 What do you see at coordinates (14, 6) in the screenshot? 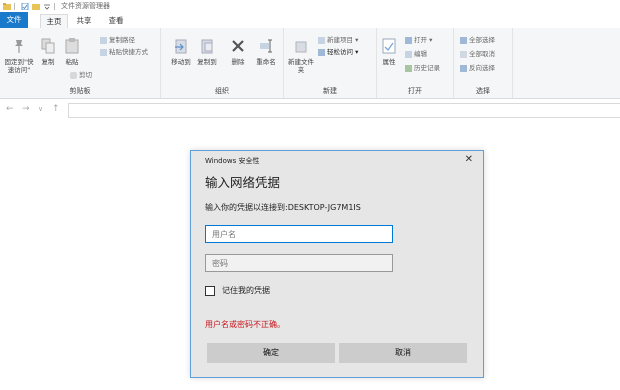
I see `divider` at bounding box center [14, 6].